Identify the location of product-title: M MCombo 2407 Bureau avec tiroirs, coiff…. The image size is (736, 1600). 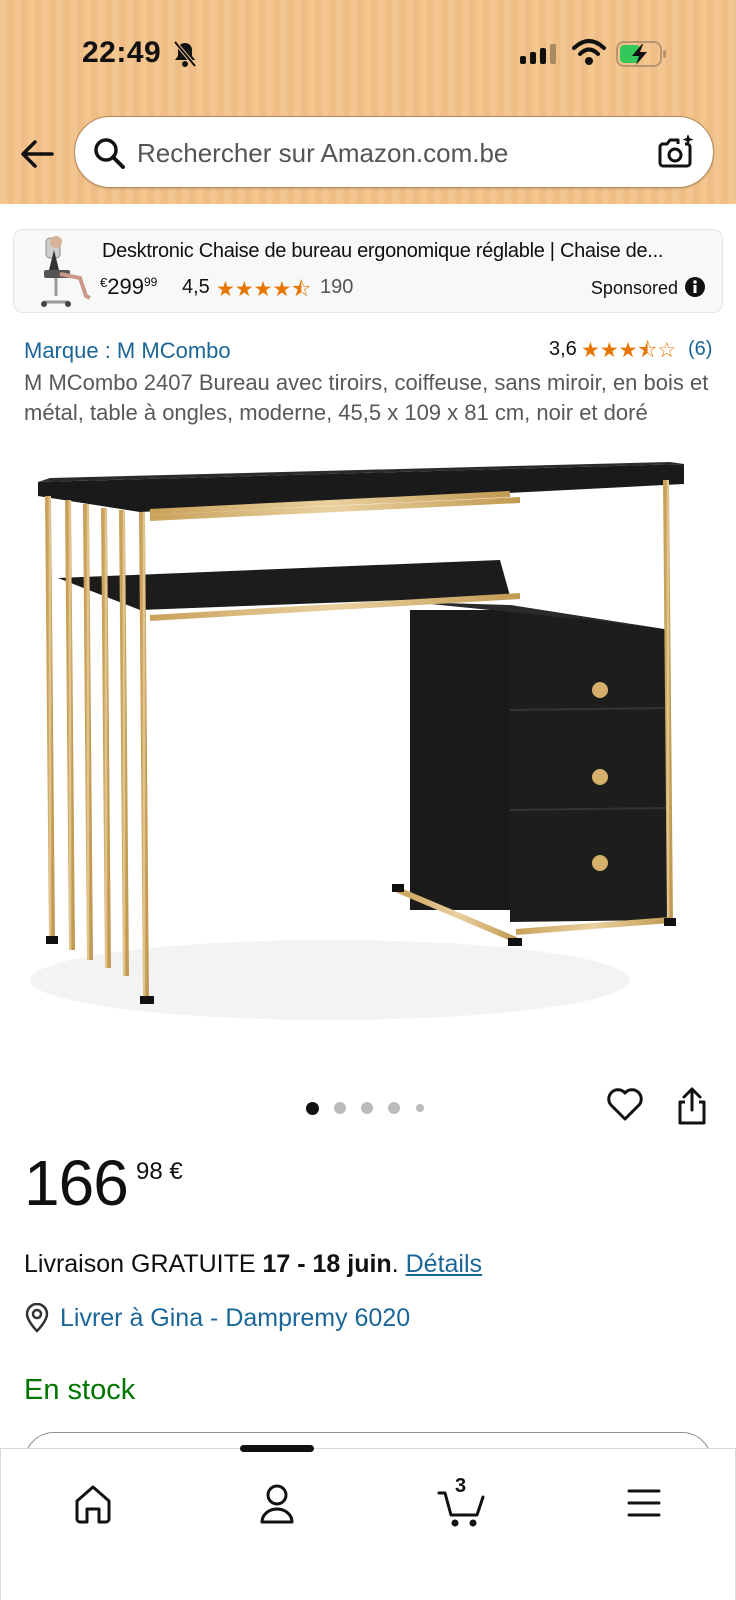
(366, 397).